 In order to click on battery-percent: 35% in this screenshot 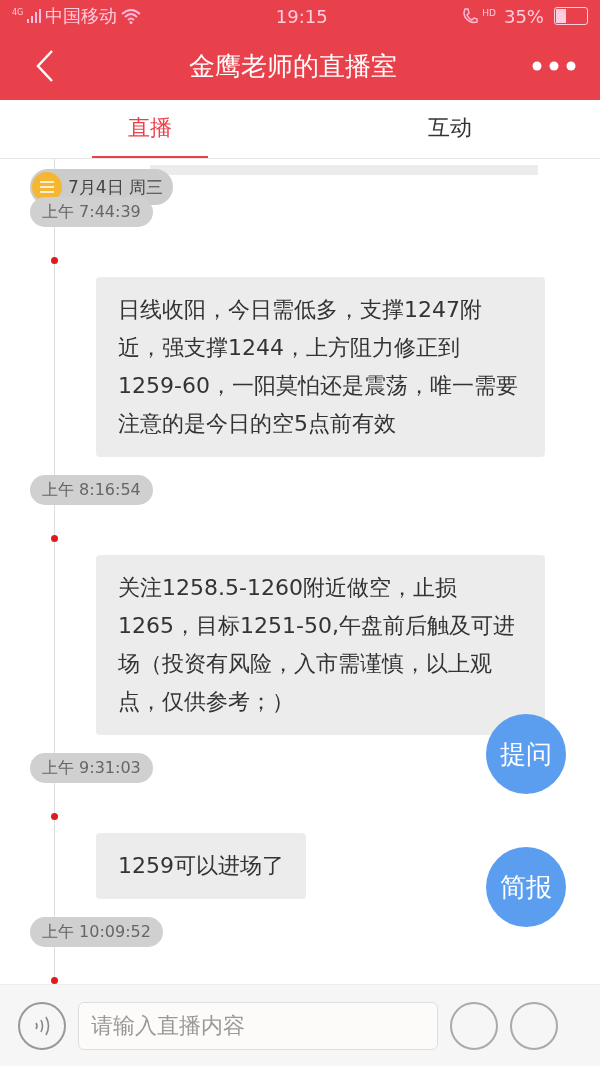, I will do `click(523, 16)`.